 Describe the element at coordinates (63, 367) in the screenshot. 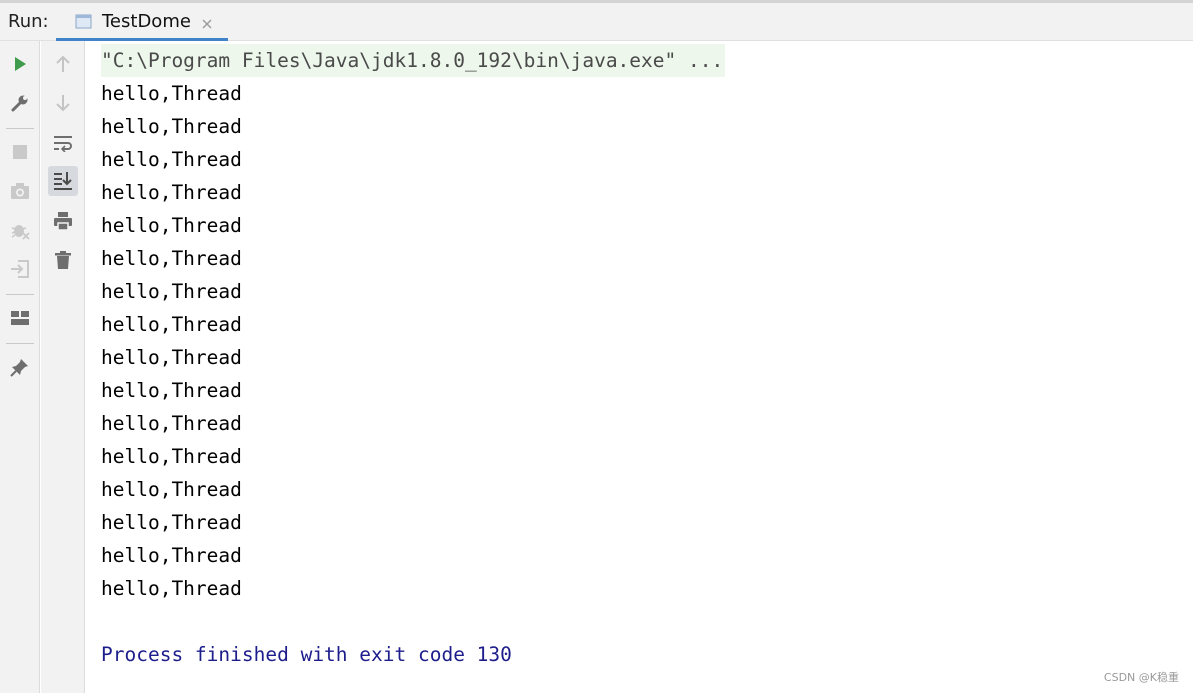

I see `console-toolbar` at that location.